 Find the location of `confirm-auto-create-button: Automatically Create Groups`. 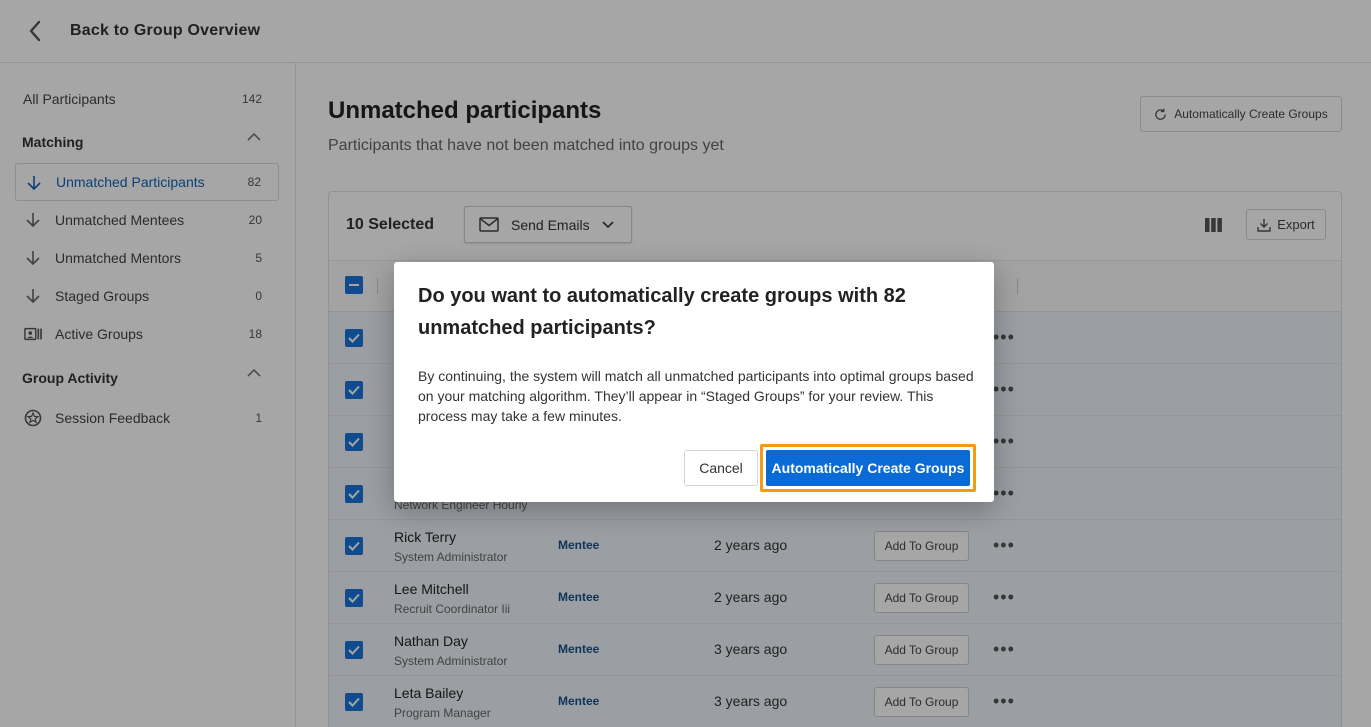

confirm-auto-create-button: Automatically Create Groups is located at coordinates (868, 468).